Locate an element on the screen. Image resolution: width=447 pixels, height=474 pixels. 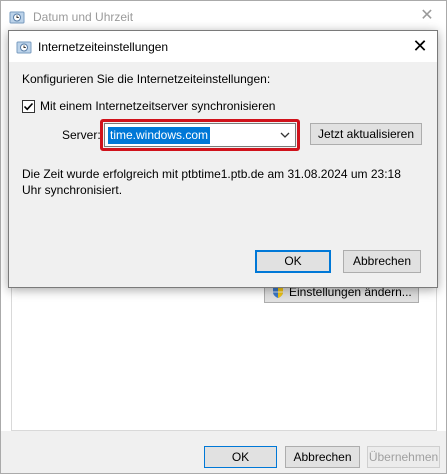
dialog-cancel-button: Abbrechen is located at coordinates (382, 261).